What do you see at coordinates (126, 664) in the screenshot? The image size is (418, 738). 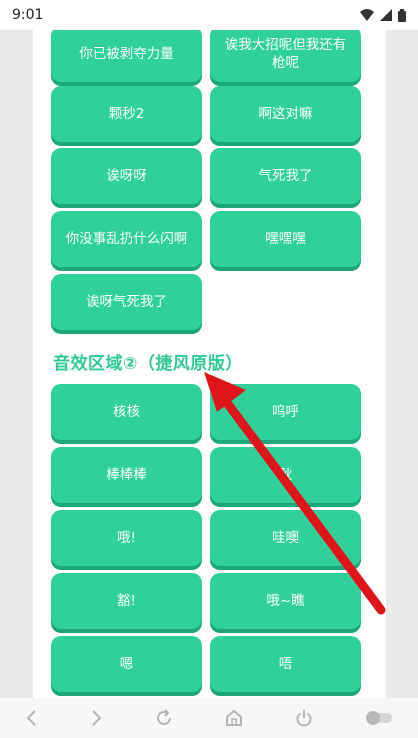 I see `sound-button: 嗯` at bounding box center [126, 664].